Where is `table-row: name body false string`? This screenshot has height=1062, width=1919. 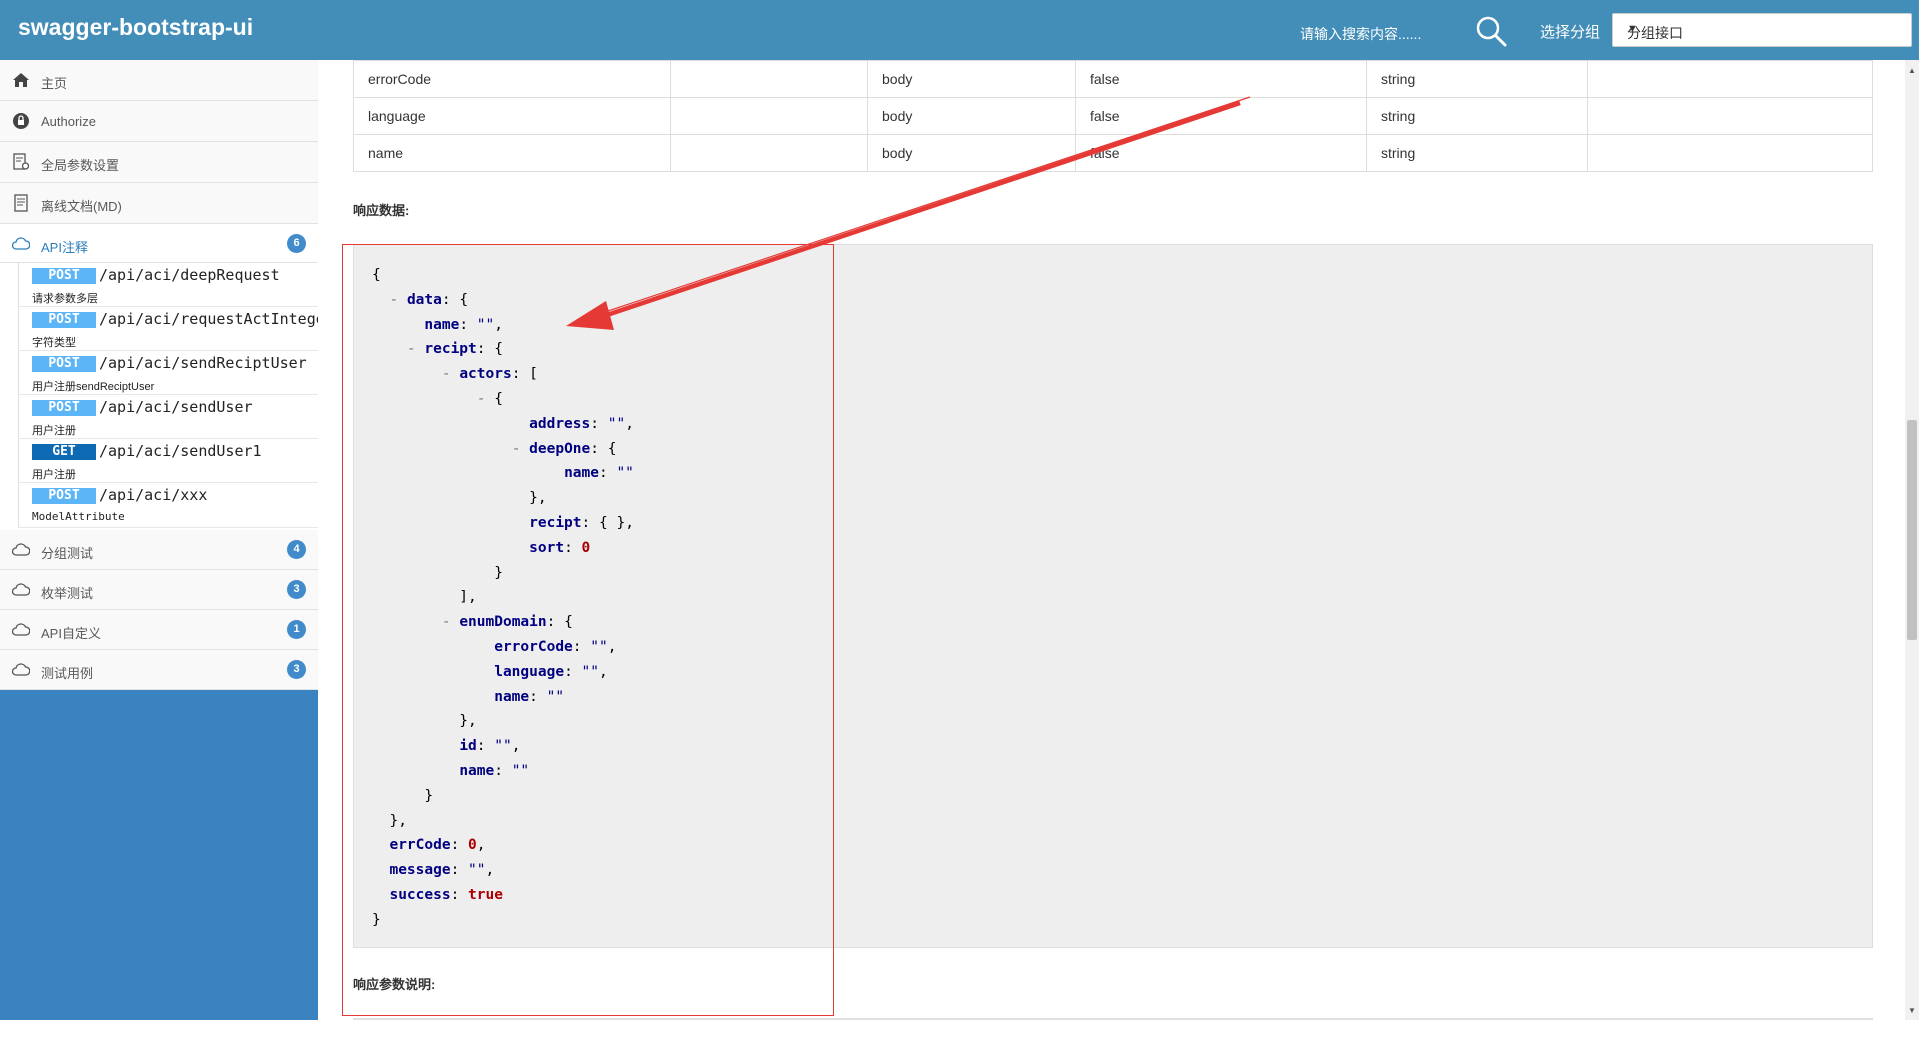 table-row: name body false string is located at coordinates (1113, 153).